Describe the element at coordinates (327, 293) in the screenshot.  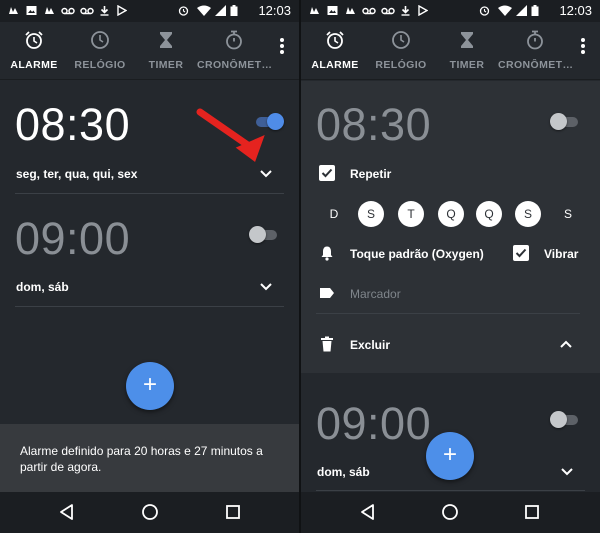
I see `label-tag-icon` at that location.